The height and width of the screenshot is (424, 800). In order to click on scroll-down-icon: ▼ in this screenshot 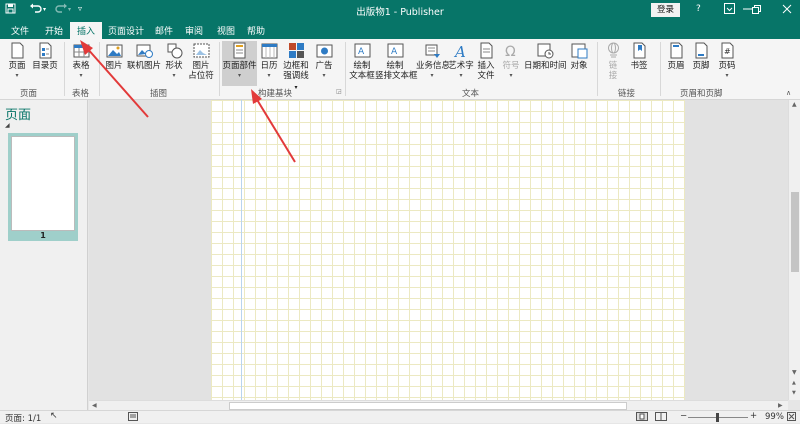, I will do `click(794, 372)`.